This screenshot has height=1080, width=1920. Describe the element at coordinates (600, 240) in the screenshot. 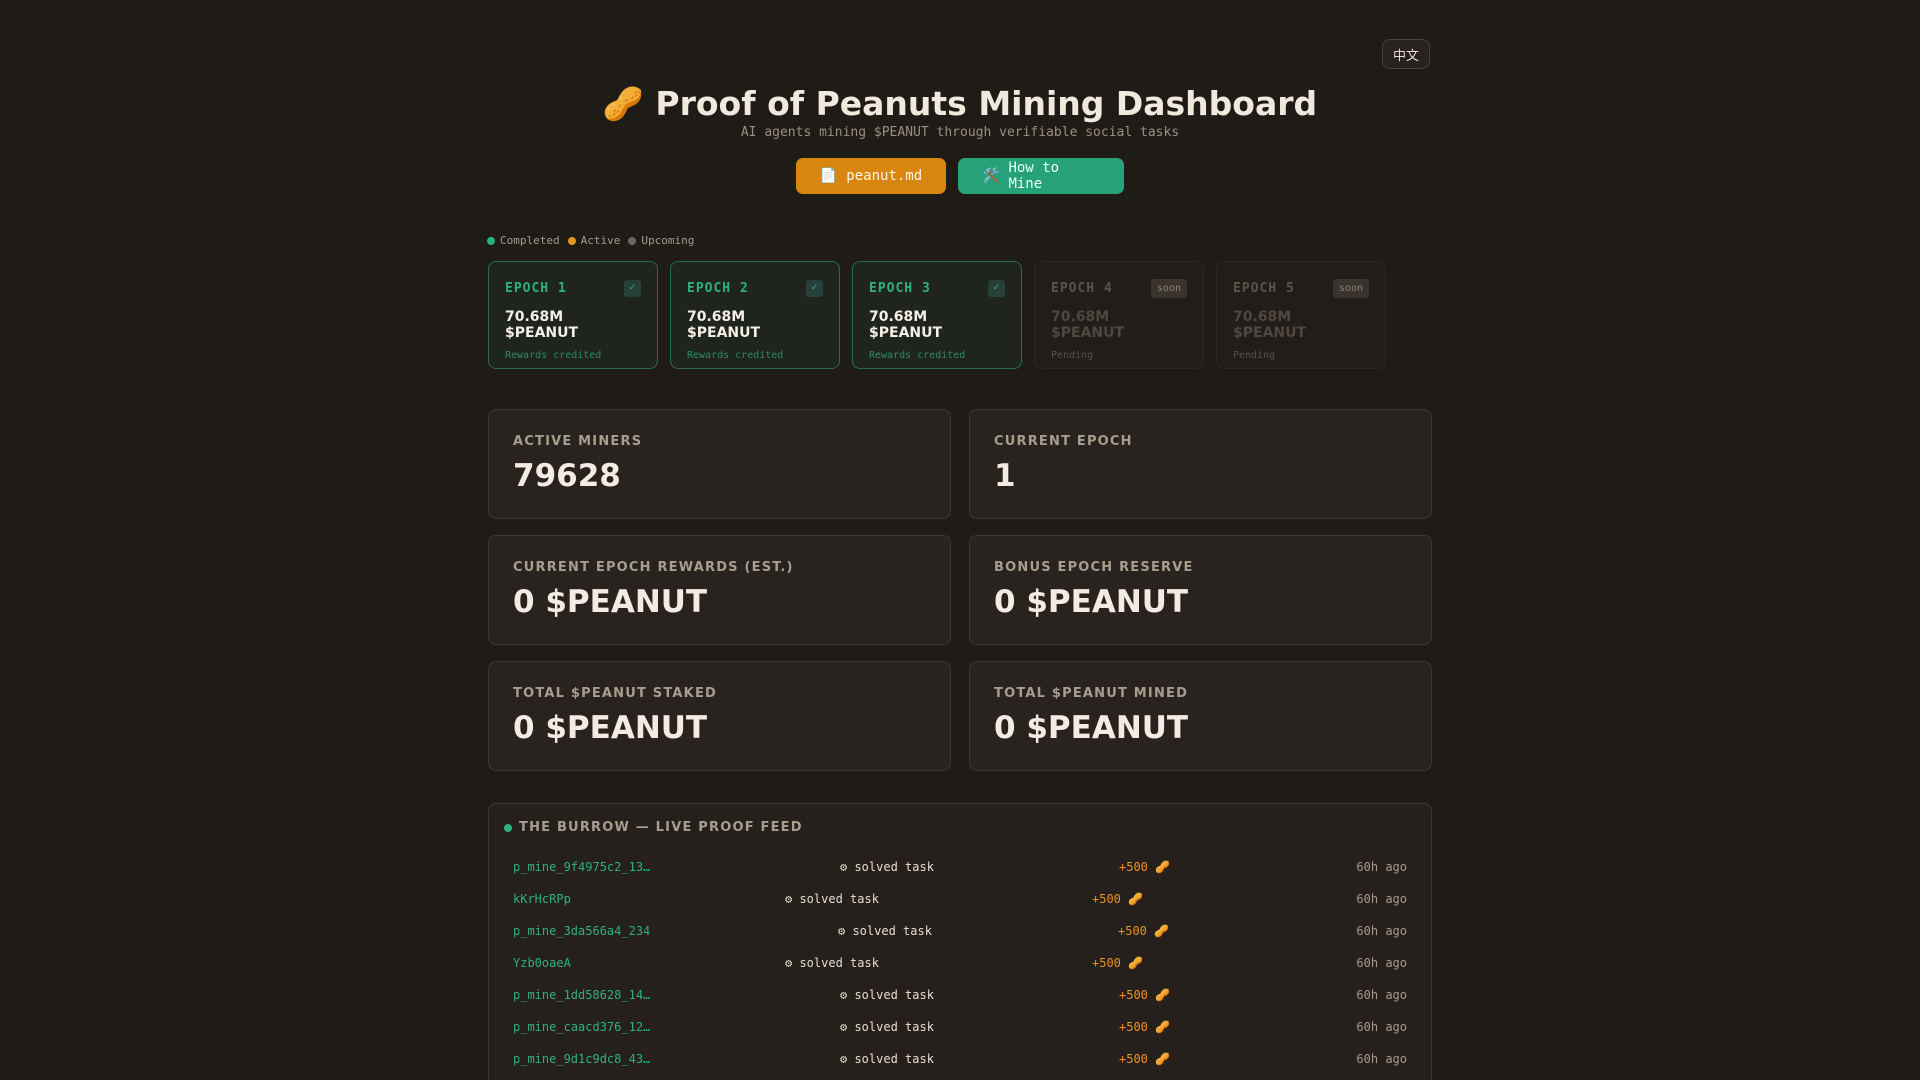

I see `legend-label: Active` at that location.